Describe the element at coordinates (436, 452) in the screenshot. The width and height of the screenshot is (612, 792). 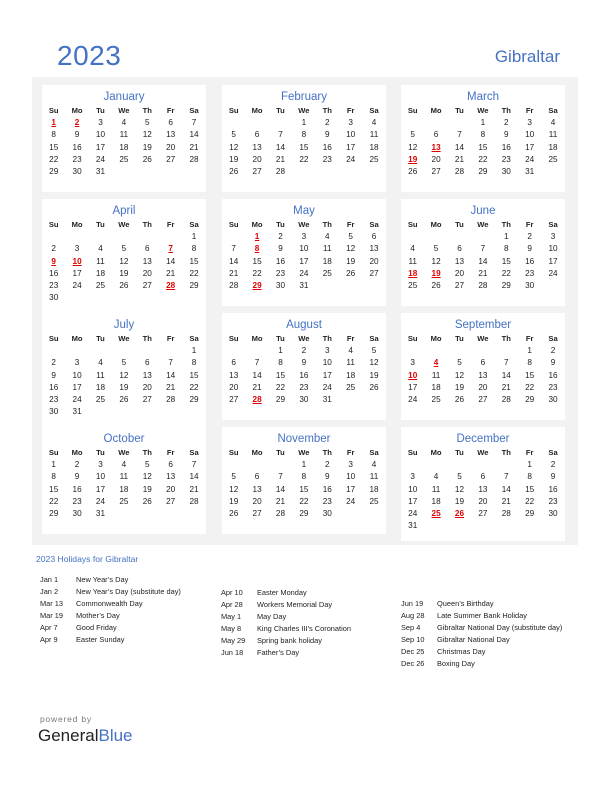
I see `weekday-label: Mo` at that location.